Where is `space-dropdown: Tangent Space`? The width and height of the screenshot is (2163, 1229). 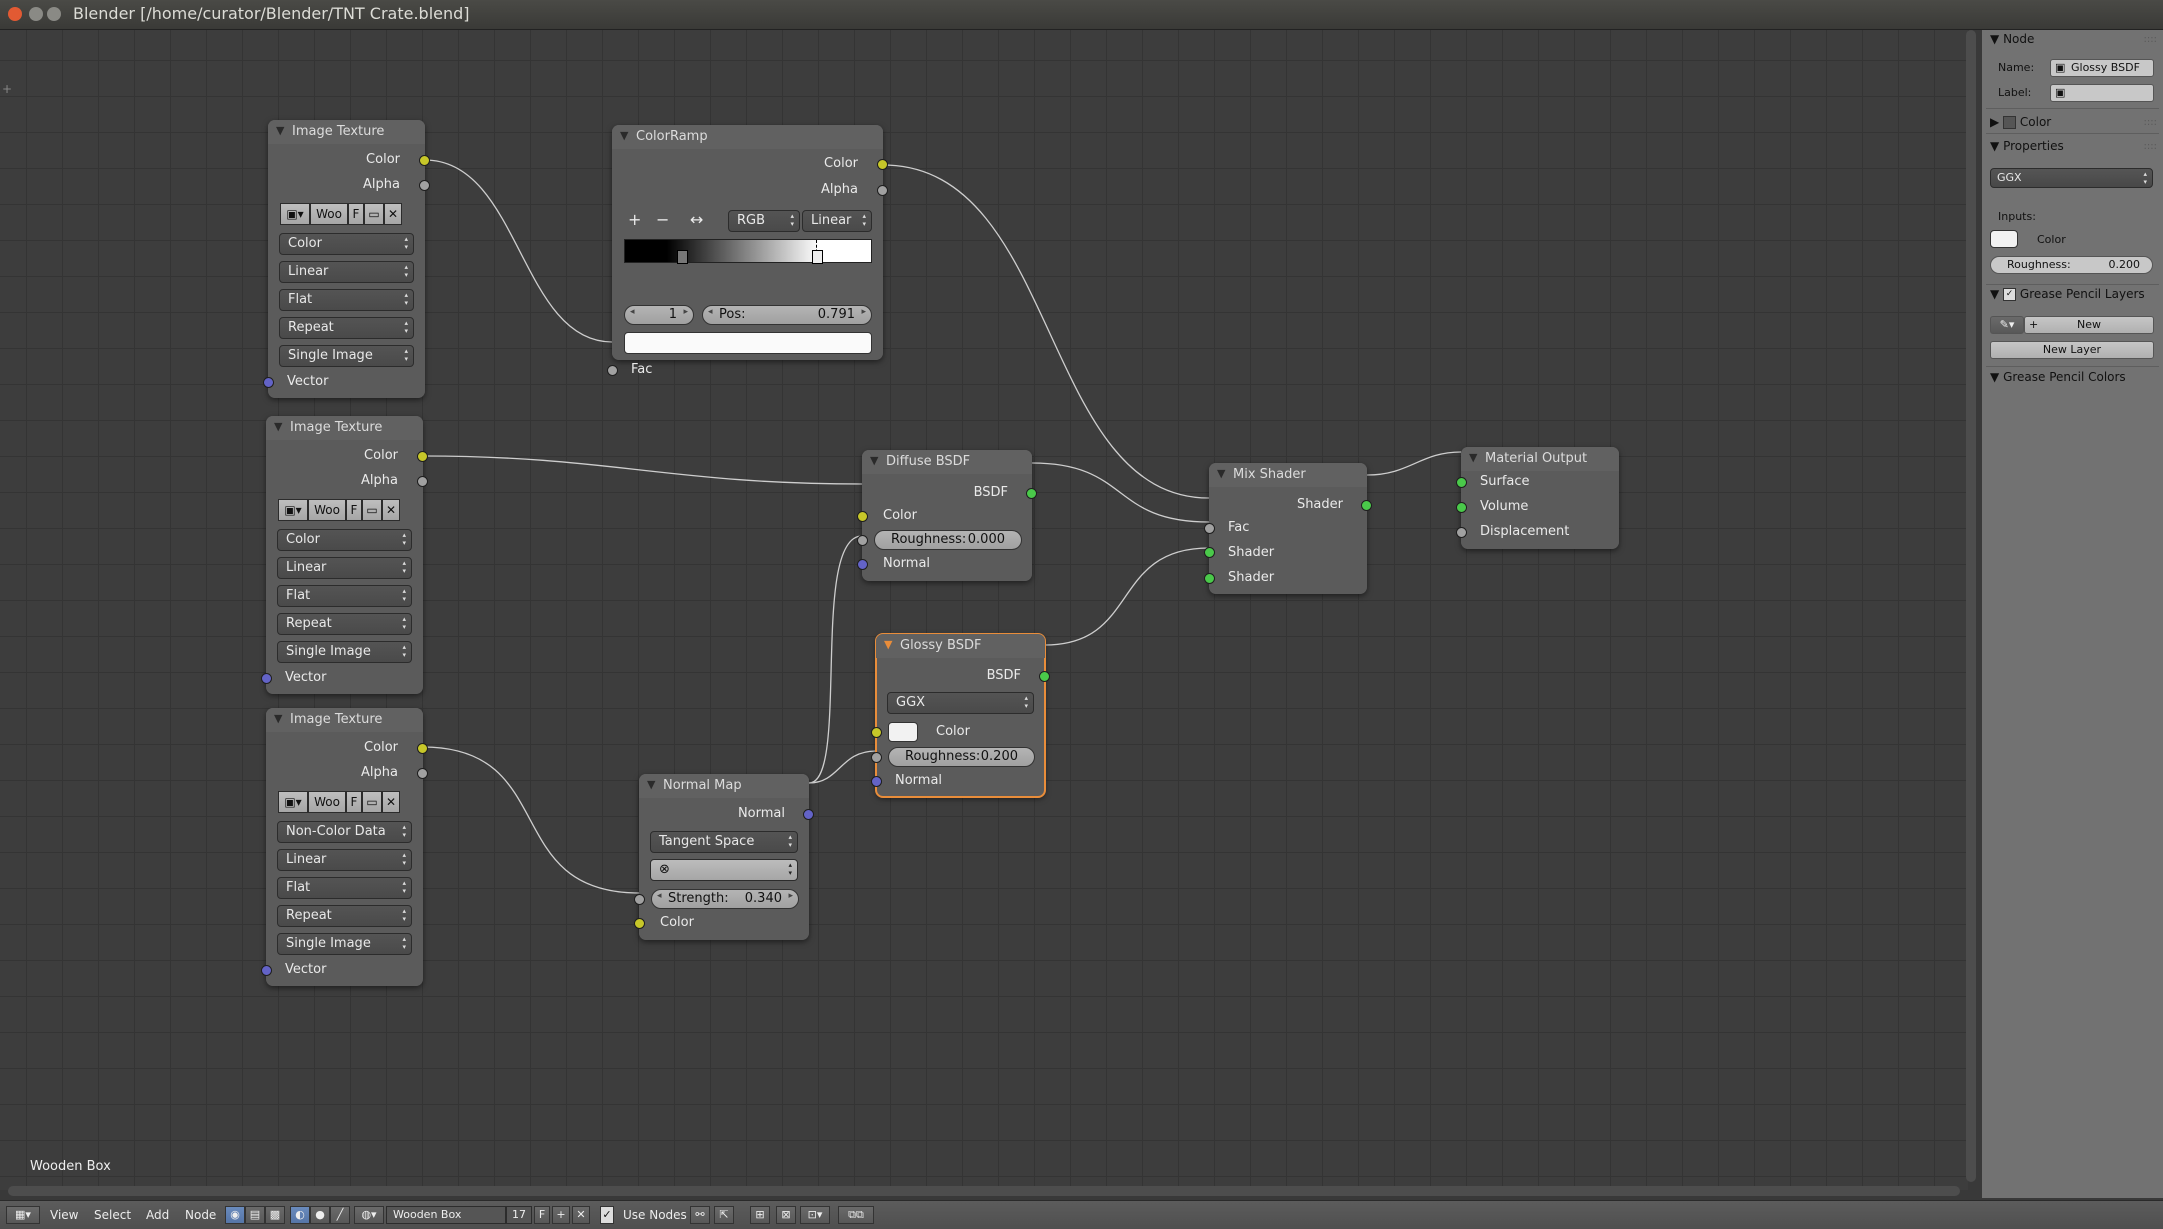
space-dropdown: Tangent Space is located at coordinates (724, 842).